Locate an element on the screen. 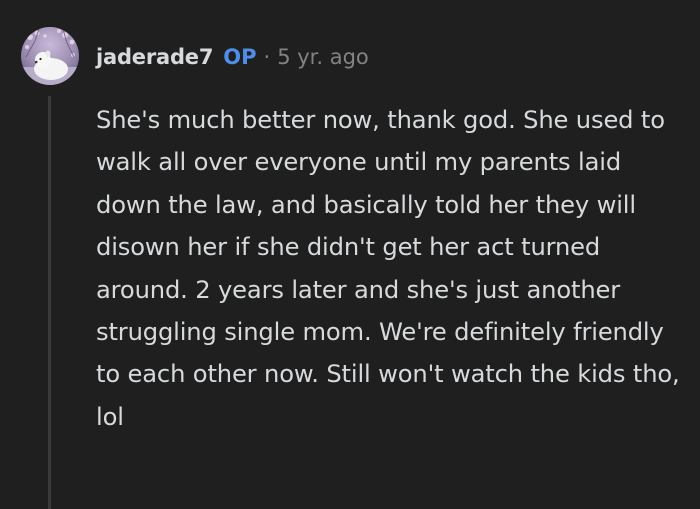 This screenshot has height=509, width=700. username-link: jaderade7 is located at coordinates (154, 57).